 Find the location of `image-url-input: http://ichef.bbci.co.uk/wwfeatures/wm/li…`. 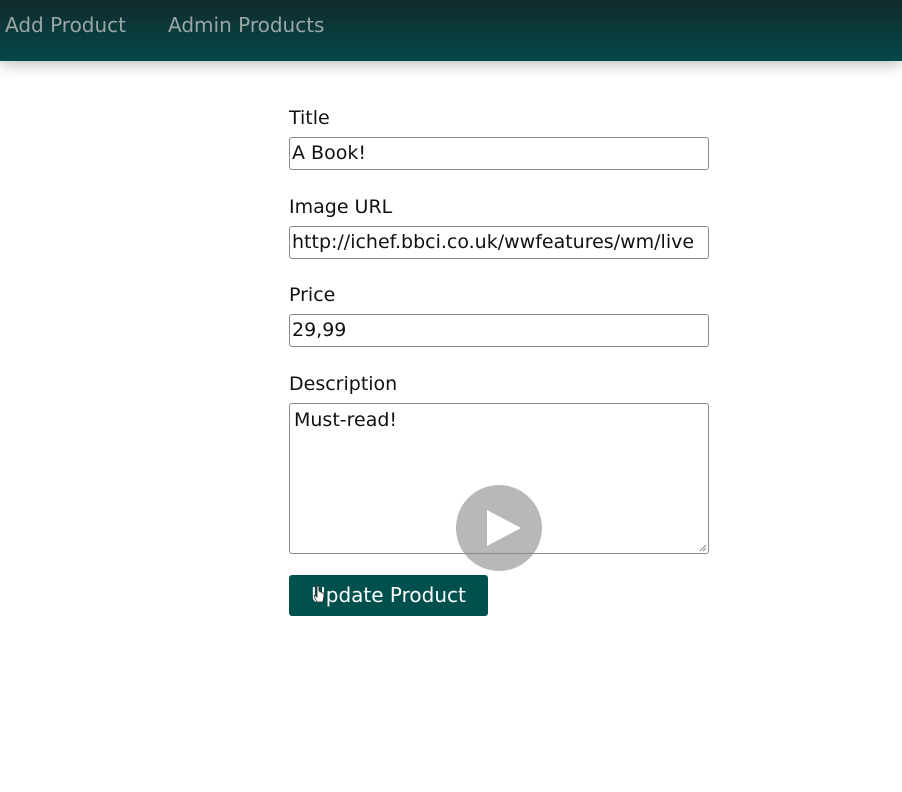

image-url-input: http://ichef.bbci.co.uk/wwfeatures/wm/li… is located at coordinates (499, 242).